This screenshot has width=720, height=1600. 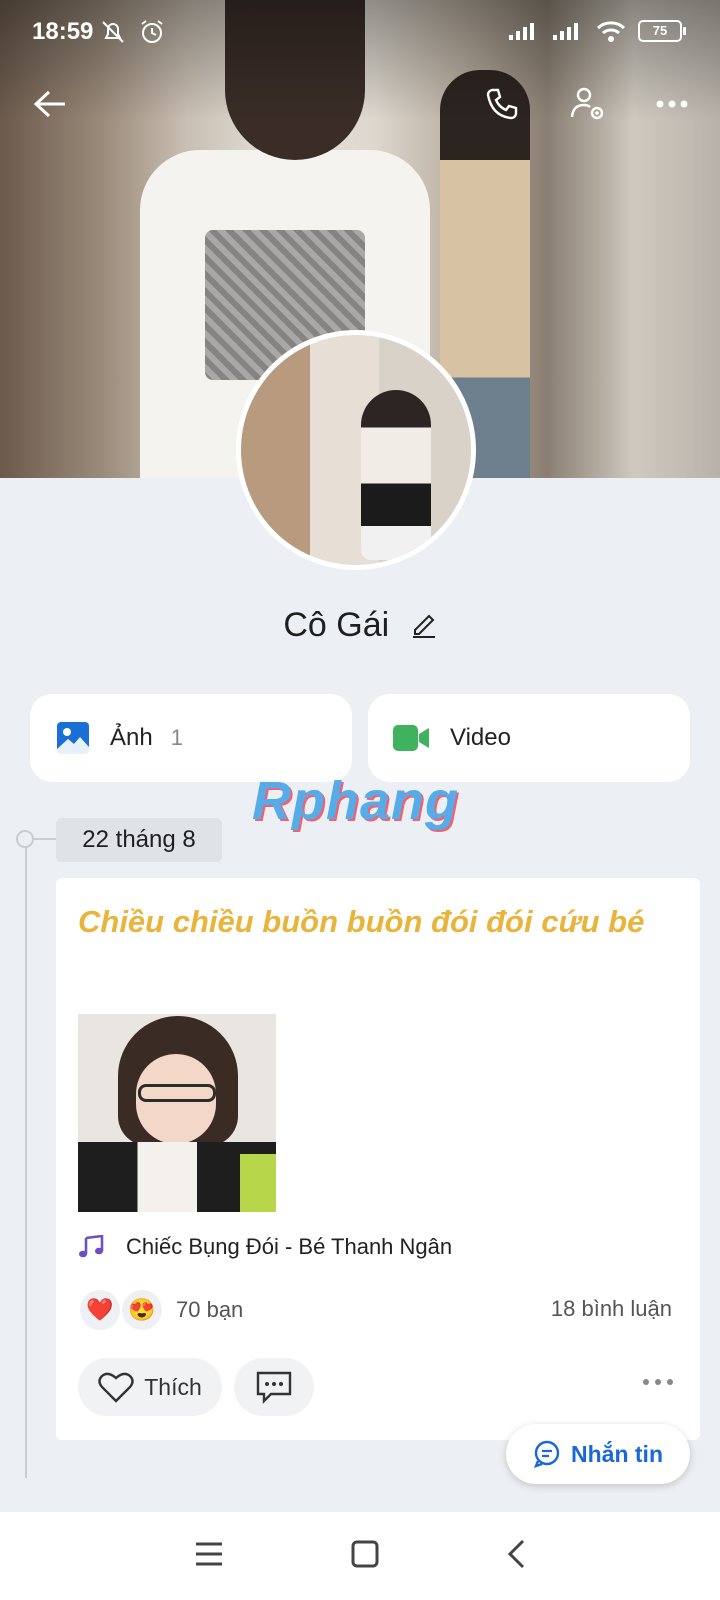 I want to click on like-button: Thích, so click(x=150, y=1387).